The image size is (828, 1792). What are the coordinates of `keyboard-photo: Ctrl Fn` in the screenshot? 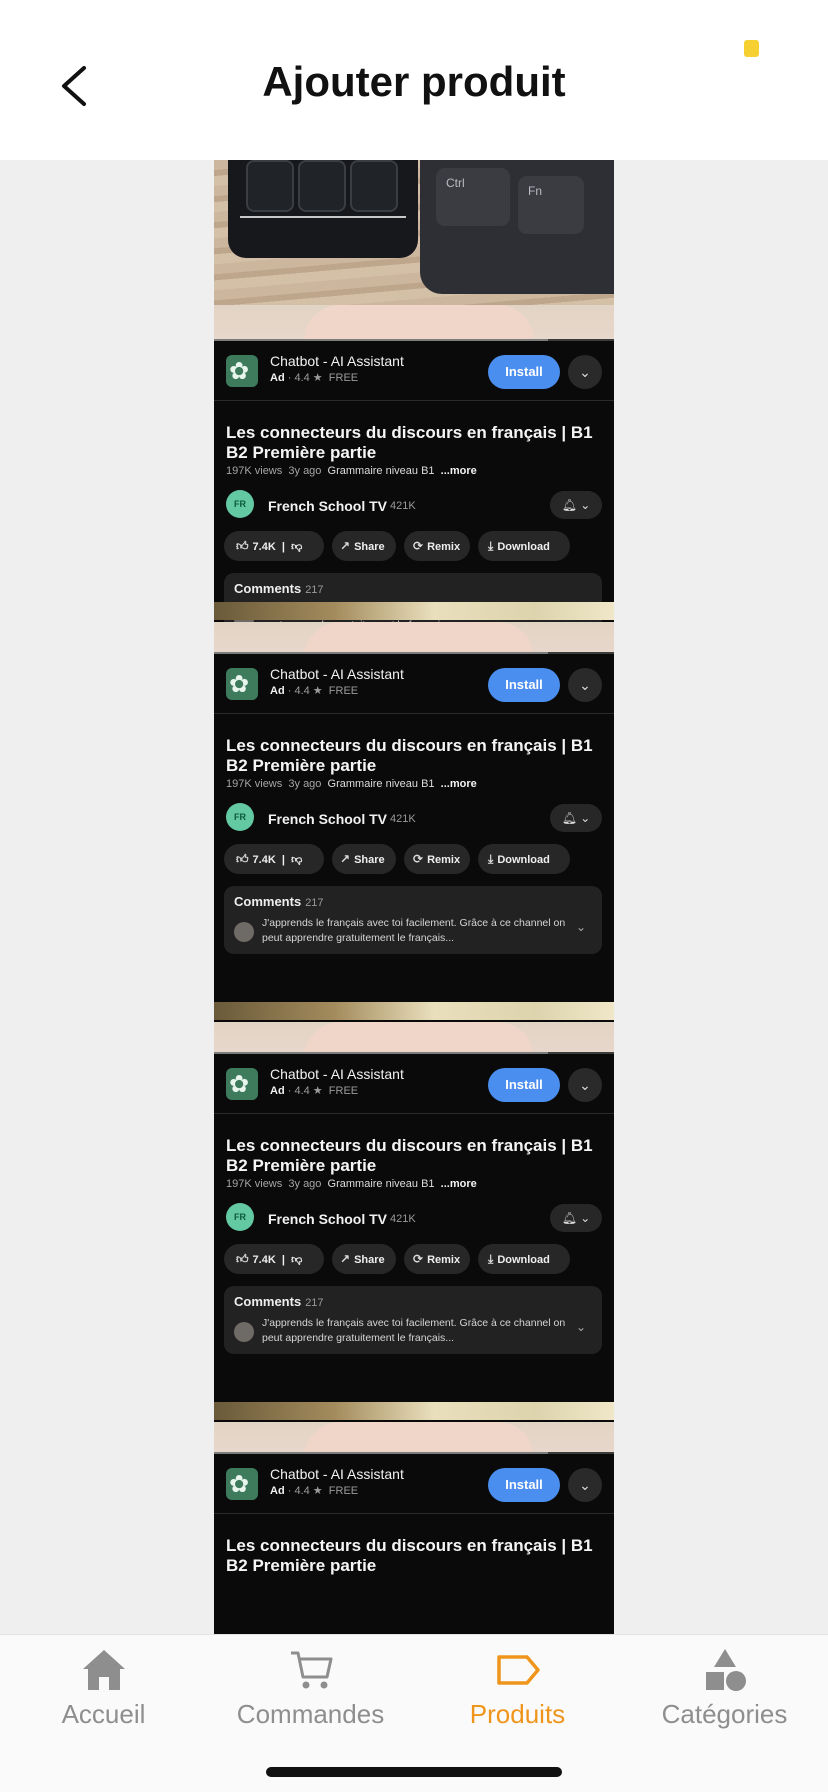 It's located at (414, 232).